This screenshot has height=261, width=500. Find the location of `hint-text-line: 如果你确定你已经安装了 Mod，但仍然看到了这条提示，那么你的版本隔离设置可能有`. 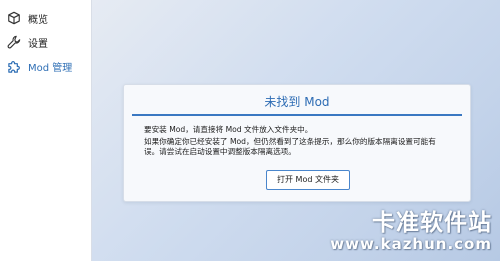

hint-text-line: 如果你确定你已经安装了 Mod，但仍然看到了这条提示，那么你的版本隔离设置可能有 is located at coordinates (290, 141).